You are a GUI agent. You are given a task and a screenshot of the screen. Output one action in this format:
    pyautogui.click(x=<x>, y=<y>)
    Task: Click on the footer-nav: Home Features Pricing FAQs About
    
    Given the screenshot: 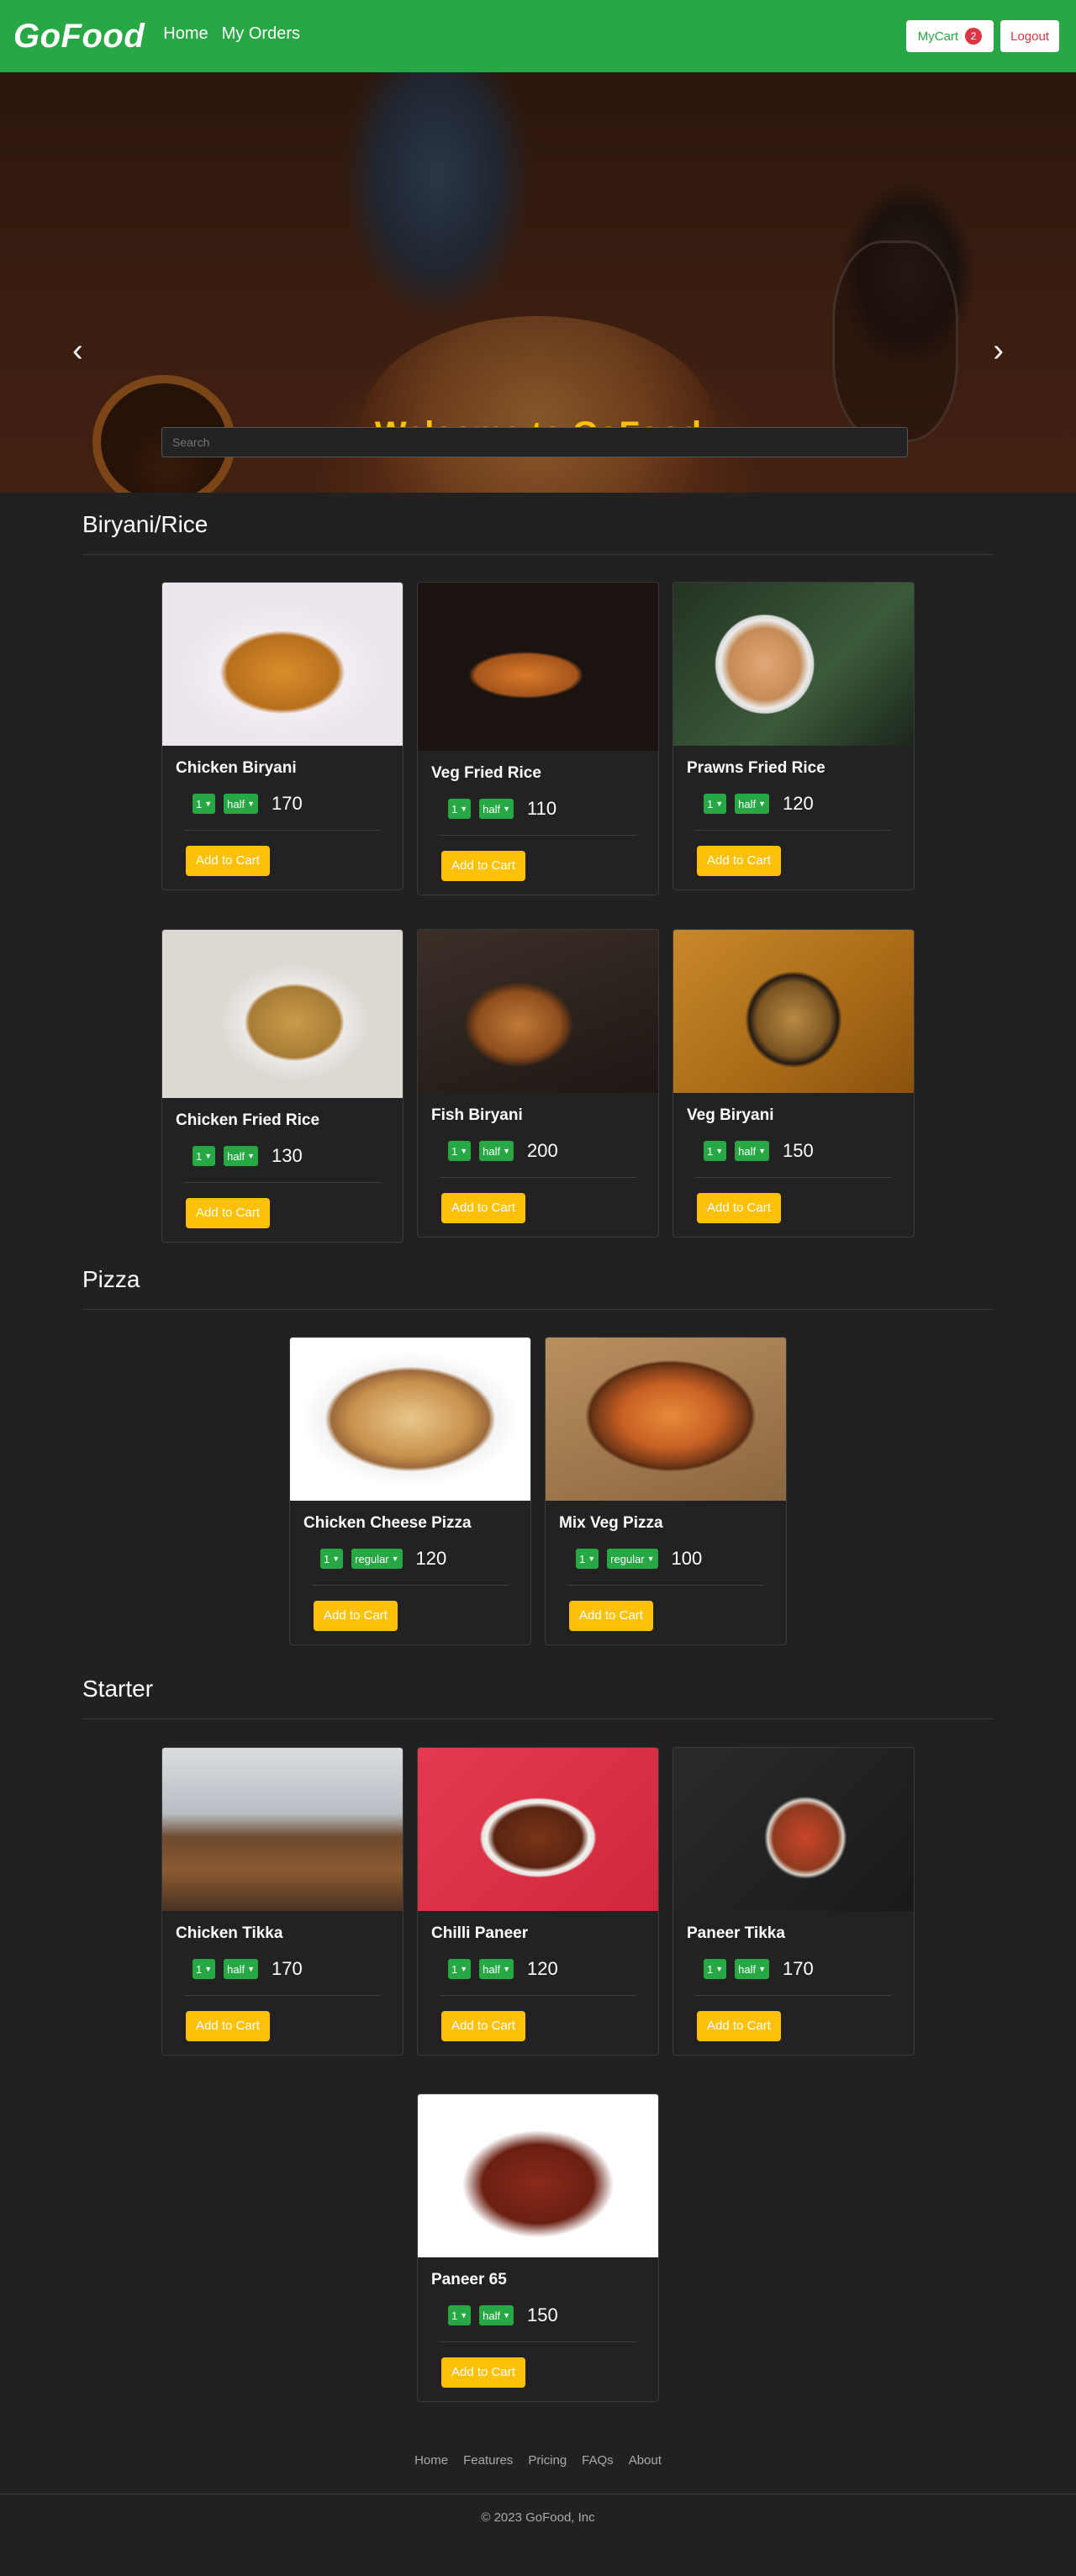 What is the action you would take?
    pyautogui.click(x=538, y=2460)
    